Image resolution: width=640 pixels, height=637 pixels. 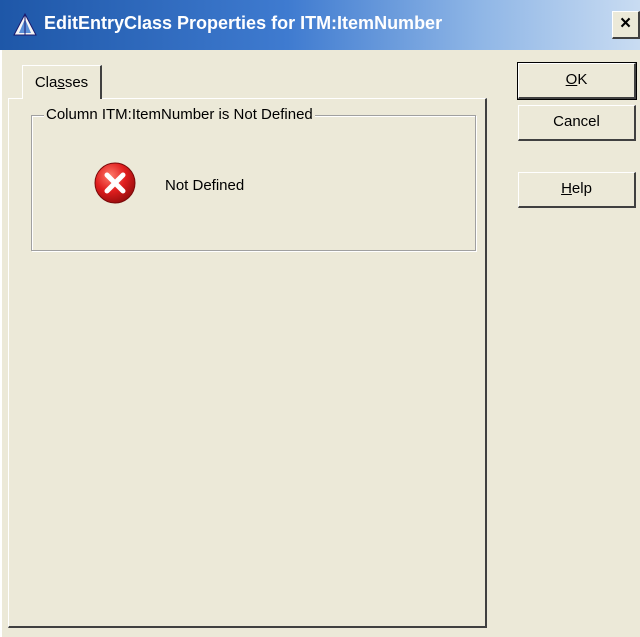 I want to click on cancel-button: Cancel, so click(x=577, y=123).